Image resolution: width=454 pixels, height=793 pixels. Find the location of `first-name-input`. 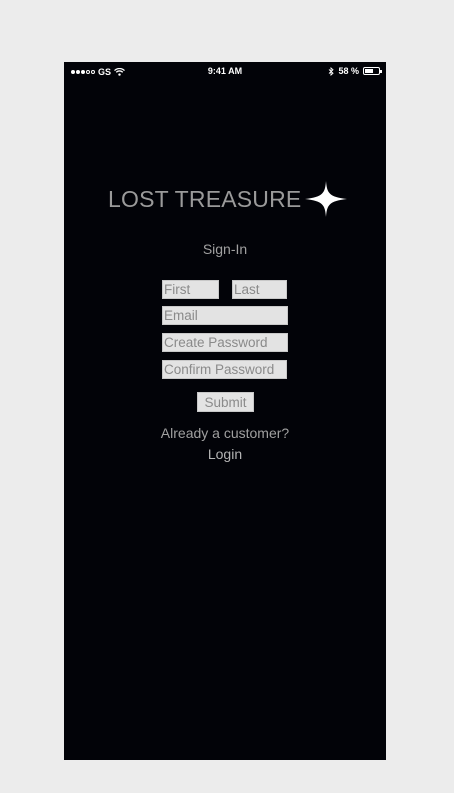

first-name-input is located at coordinates (190, 289).